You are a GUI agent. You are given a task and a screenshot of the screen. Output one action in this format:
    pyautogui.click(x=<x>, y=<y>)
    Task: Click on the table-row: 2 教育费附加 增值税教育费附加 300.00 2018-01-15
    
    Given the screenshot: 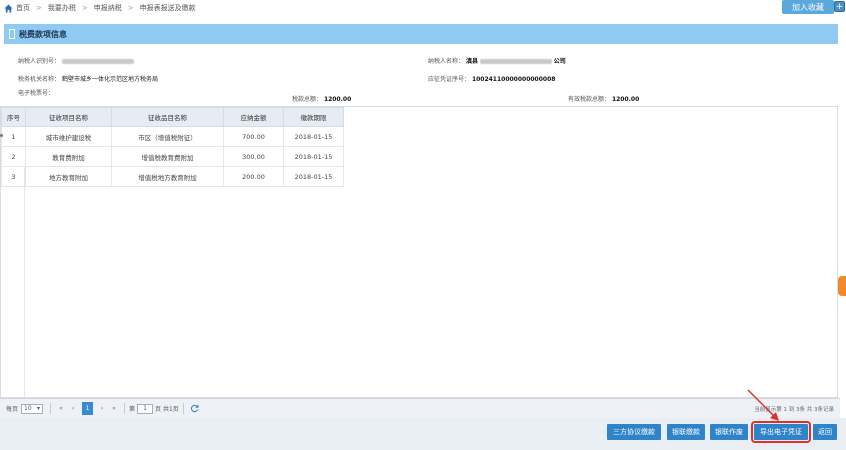 What is the action you would take?
    pyautogui.click(x=172, y=156)
    